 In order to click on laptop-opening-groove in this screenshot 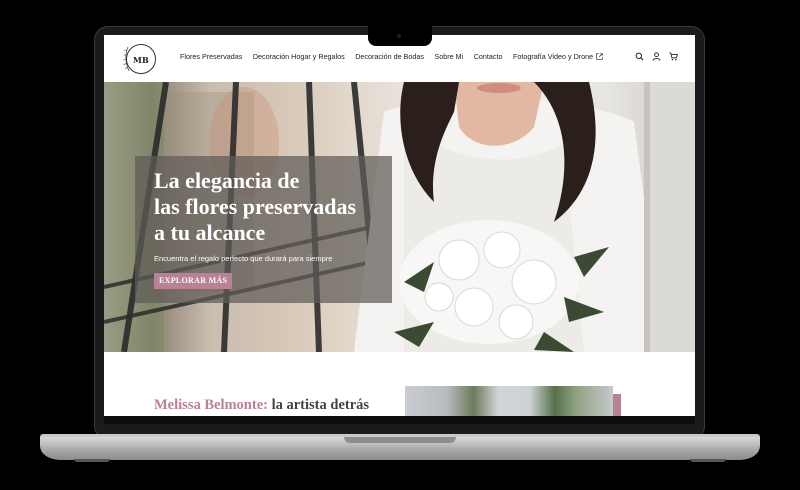, I will do `click(400, 440)`.